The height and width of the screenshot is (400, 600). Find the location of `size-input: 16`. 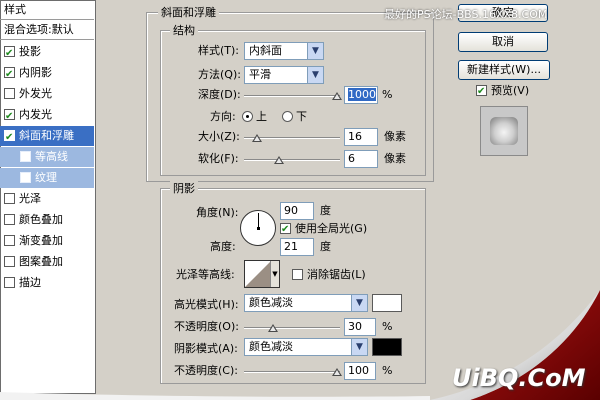

size-input: 16 is located at coordinates (361, 137).